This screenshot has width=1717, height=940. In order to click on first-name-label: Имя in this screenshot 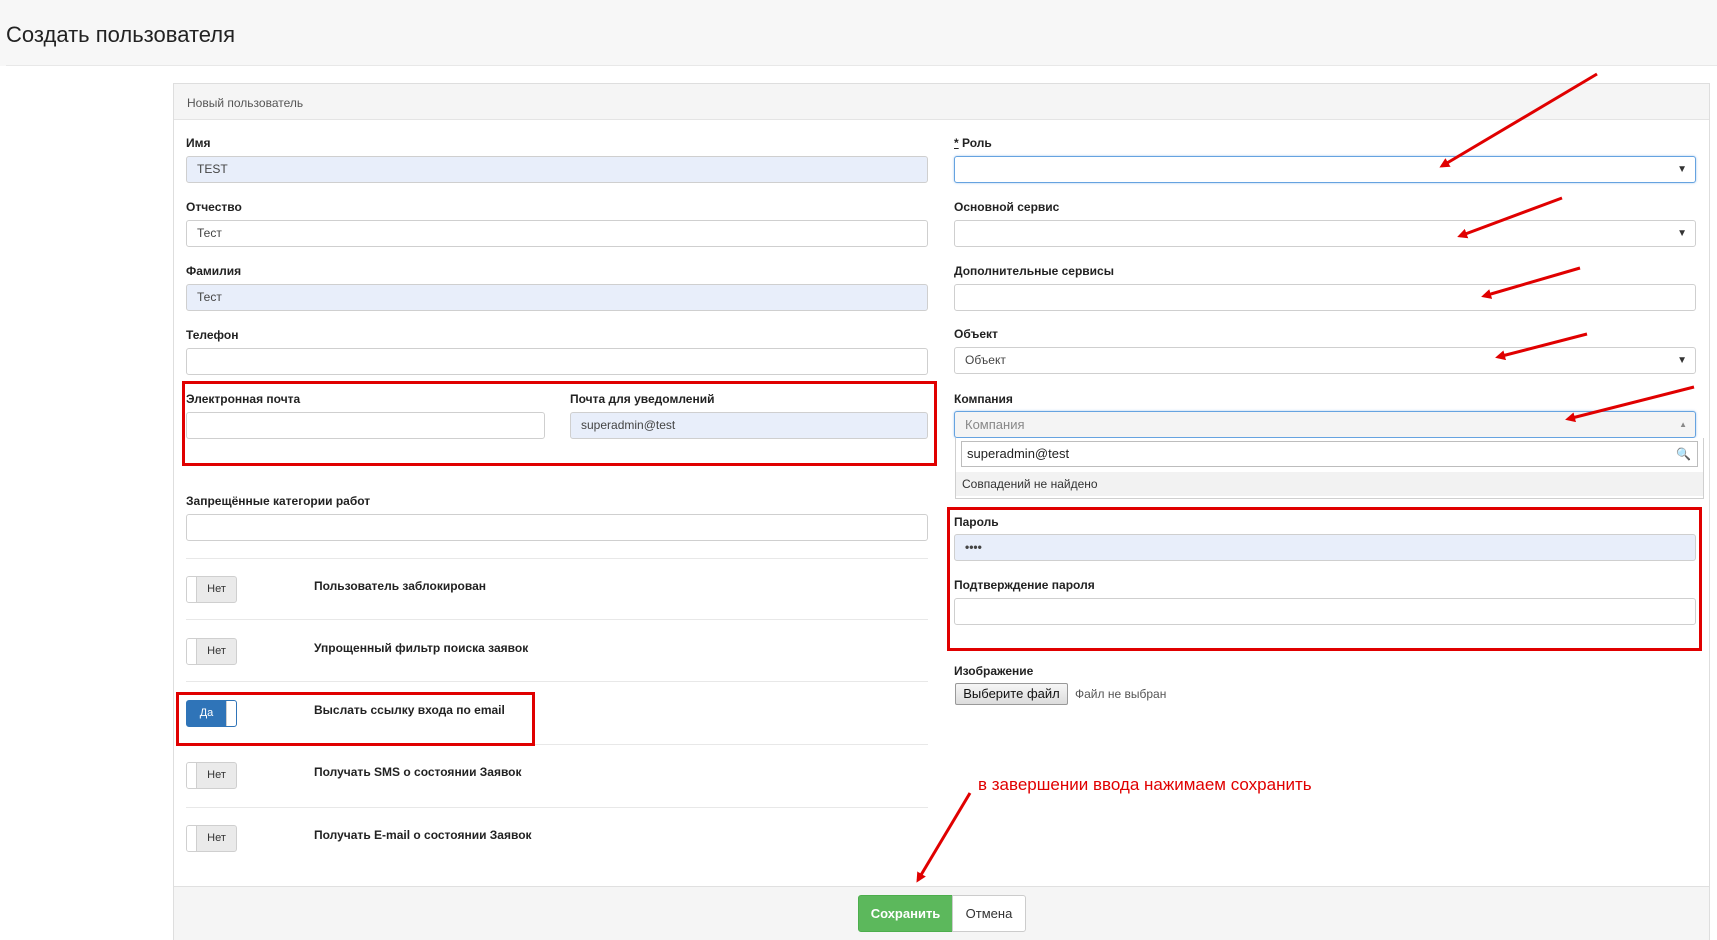, I will do `click(198, 143)`.